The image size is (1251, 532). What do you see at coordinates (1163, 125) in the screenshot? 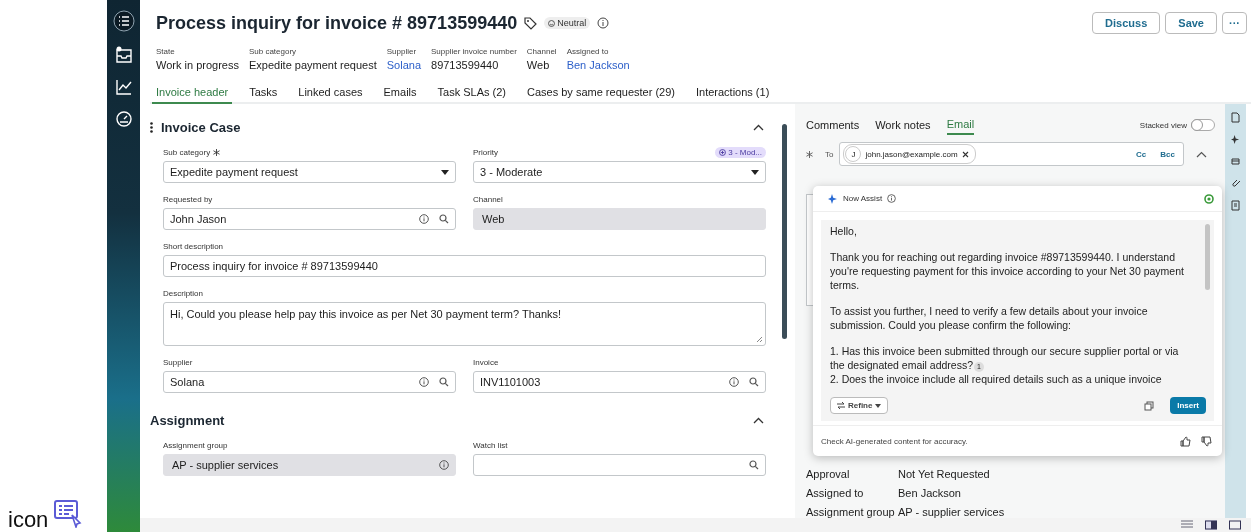
I see `toggle-label: Stacked view` at bounding box center [1163, 125].